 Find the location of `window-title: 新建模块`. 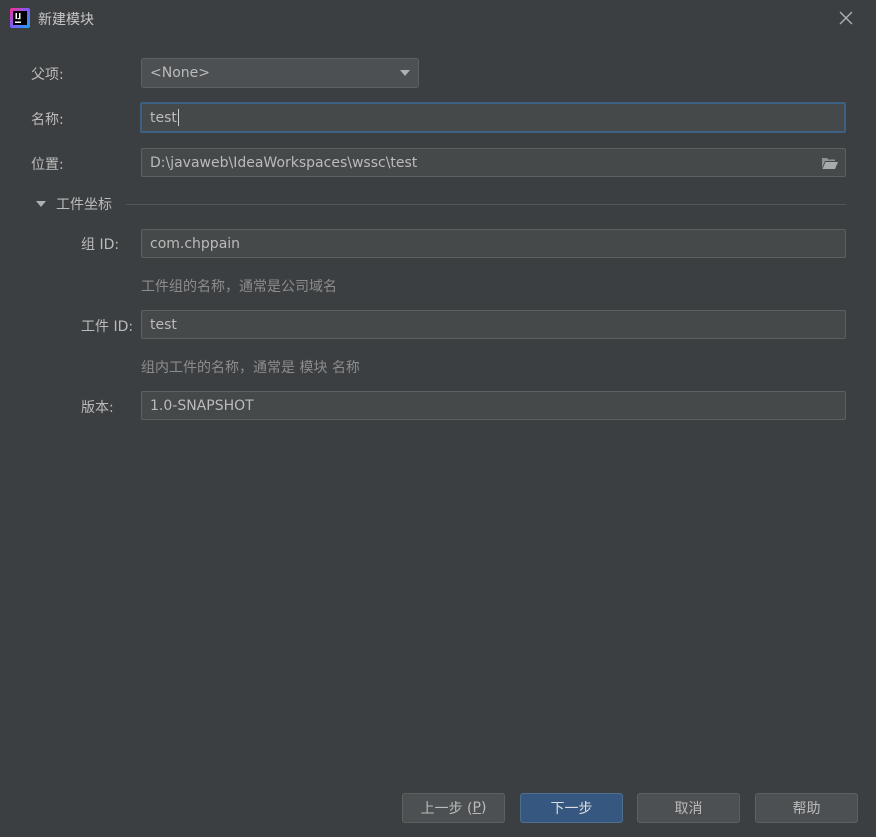

window-title: 新建模块 is located at coordinates (66, 20).